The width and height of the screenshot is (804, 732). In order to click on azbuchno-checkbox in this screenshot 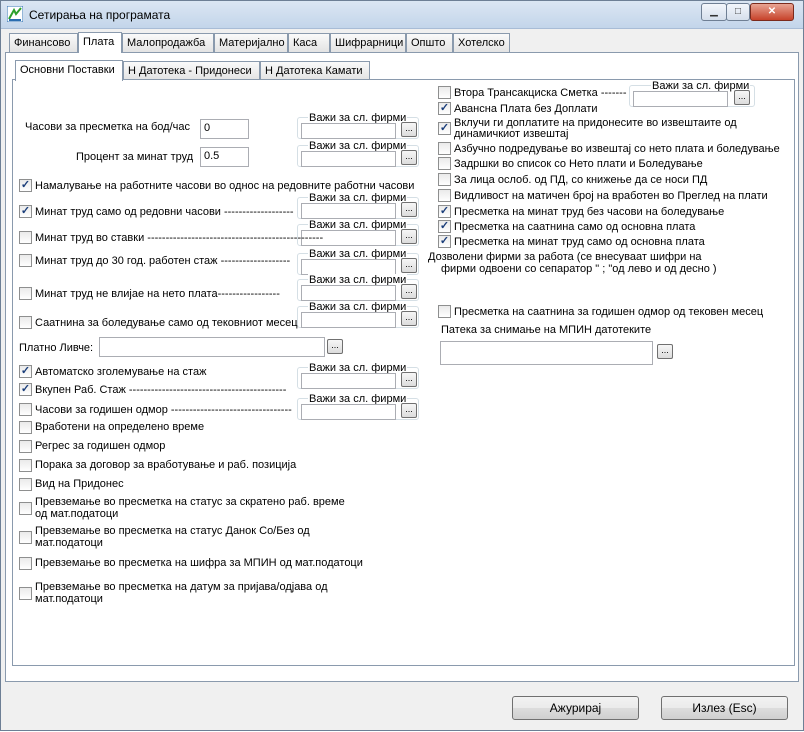, I will do `click(444, 148)`.